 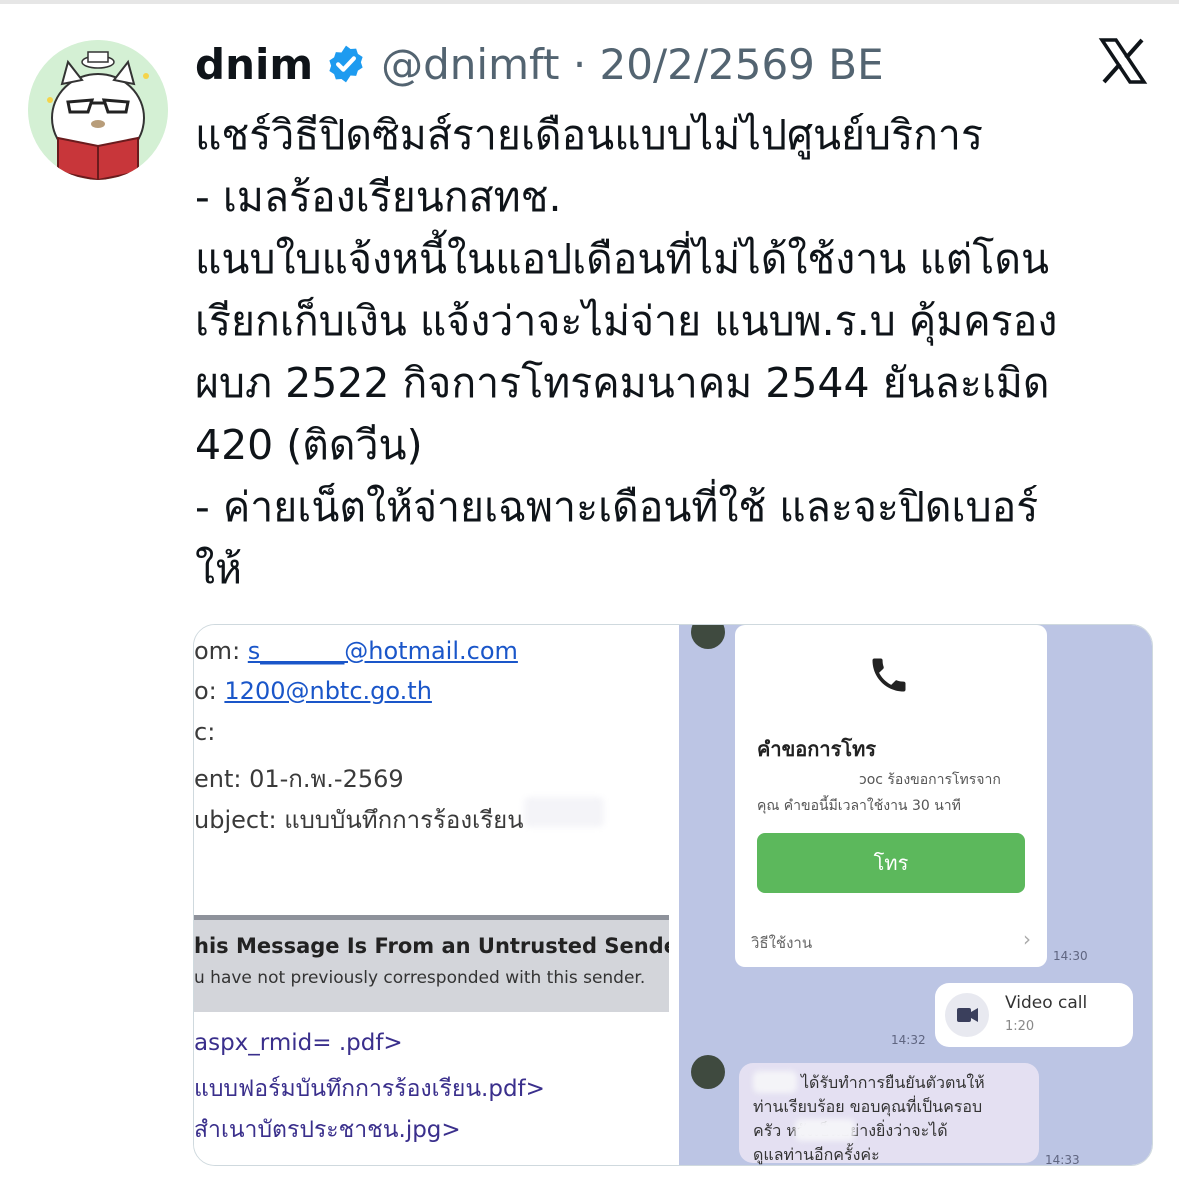 I want to click on video-call-title: Video call, so click(x=1046, y=1003).